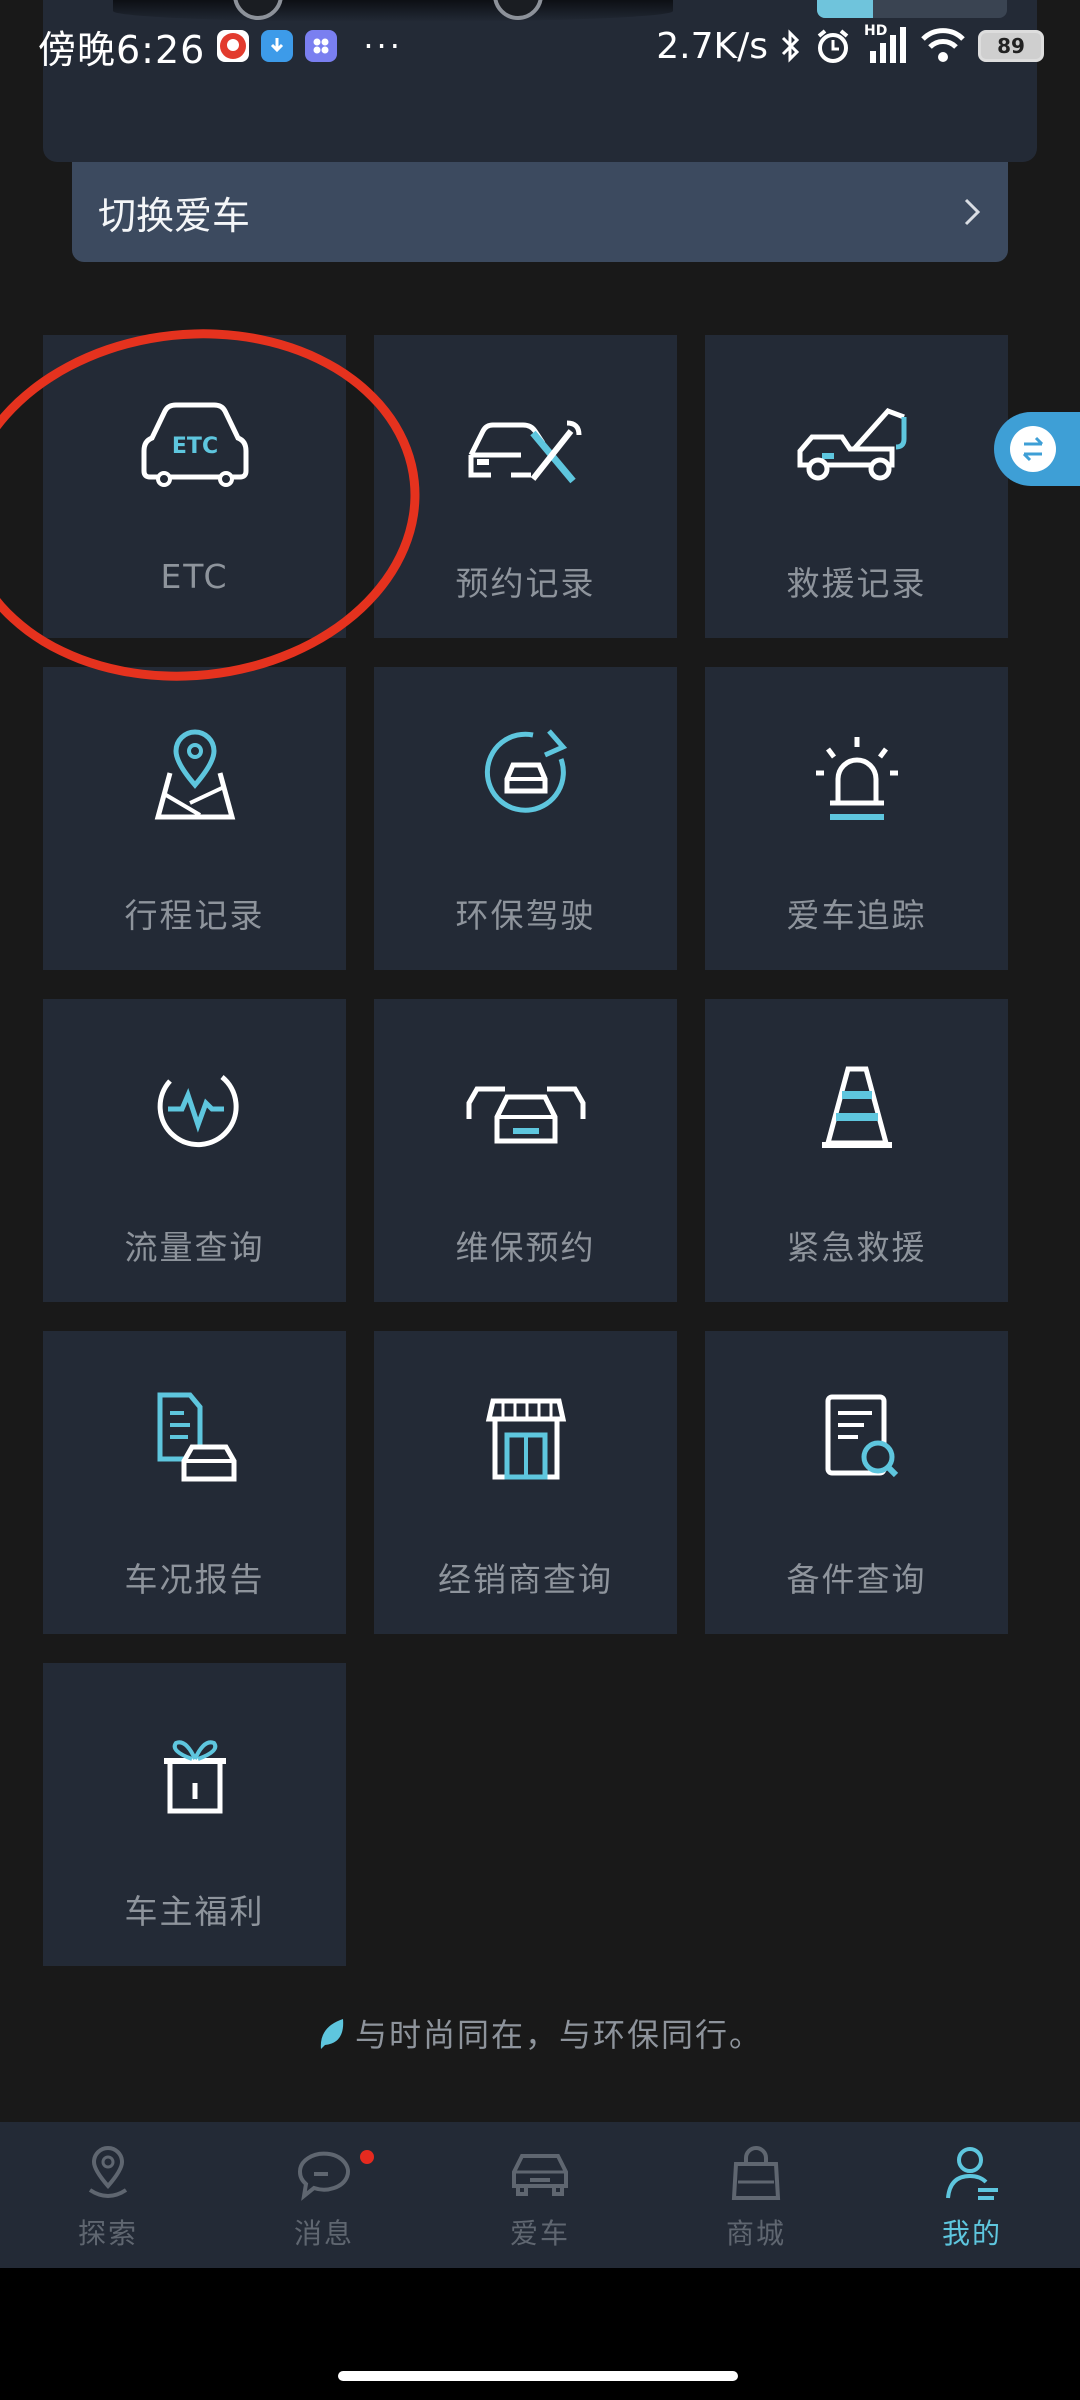 The image size is (1080, 2400). I want to click on nav-explore: 探索, so click(108, 2195).